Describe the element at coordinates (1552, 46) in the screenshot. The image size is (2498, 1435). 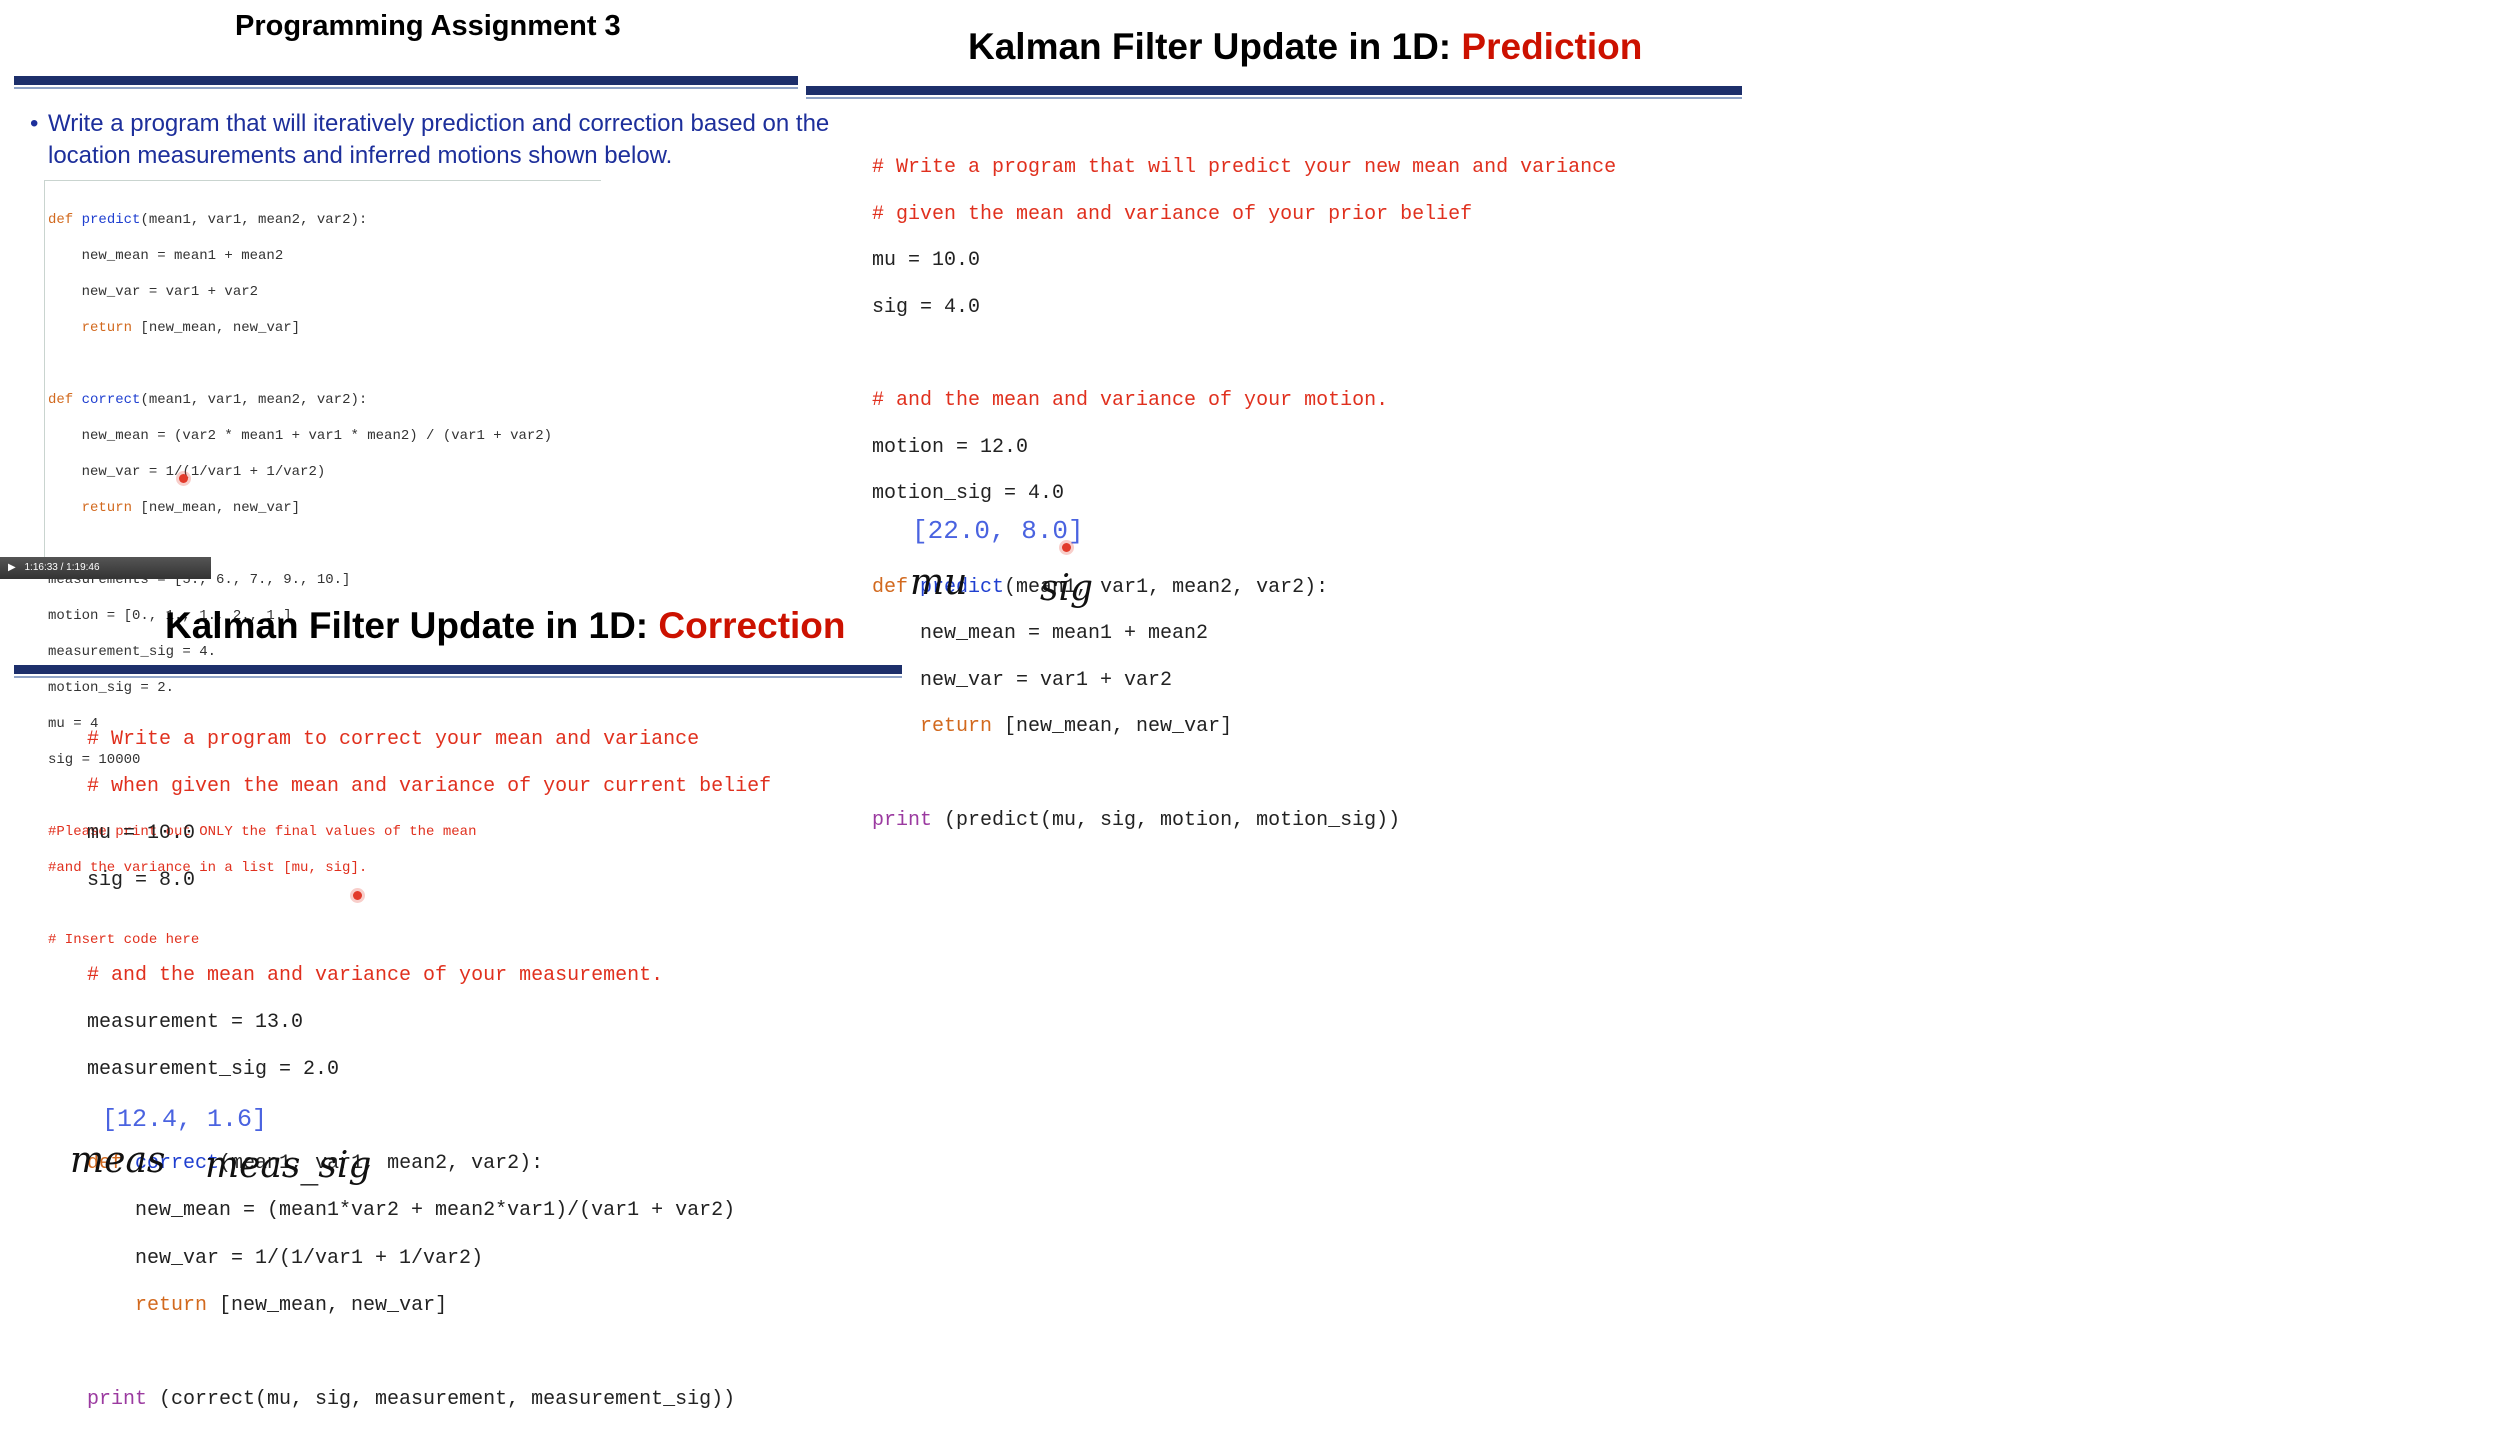
I see `prediction-title-highlight: Prediction` at that location.